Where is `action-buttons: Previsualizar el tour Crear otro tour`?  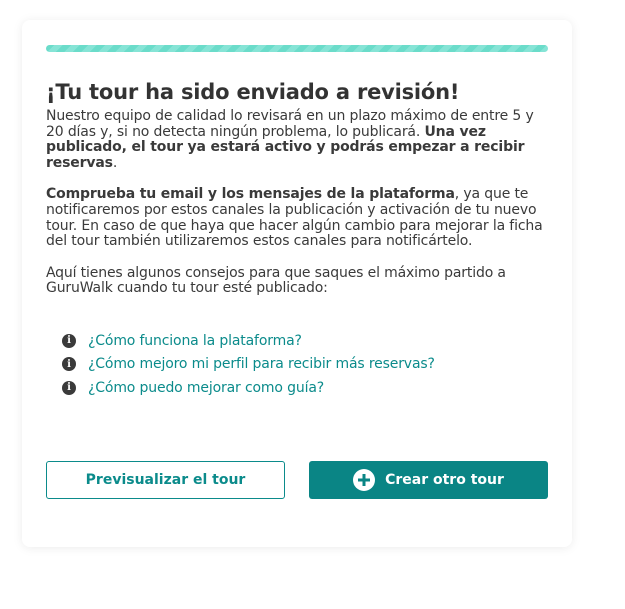 action-buttons: Previsualizar el tour Crear otro tour is located at coordinates (297, 480).